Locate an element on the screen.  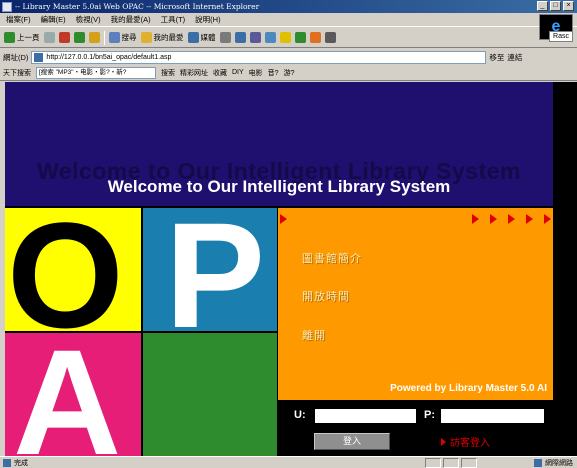
media-icon is located at coordinates (193, 37).